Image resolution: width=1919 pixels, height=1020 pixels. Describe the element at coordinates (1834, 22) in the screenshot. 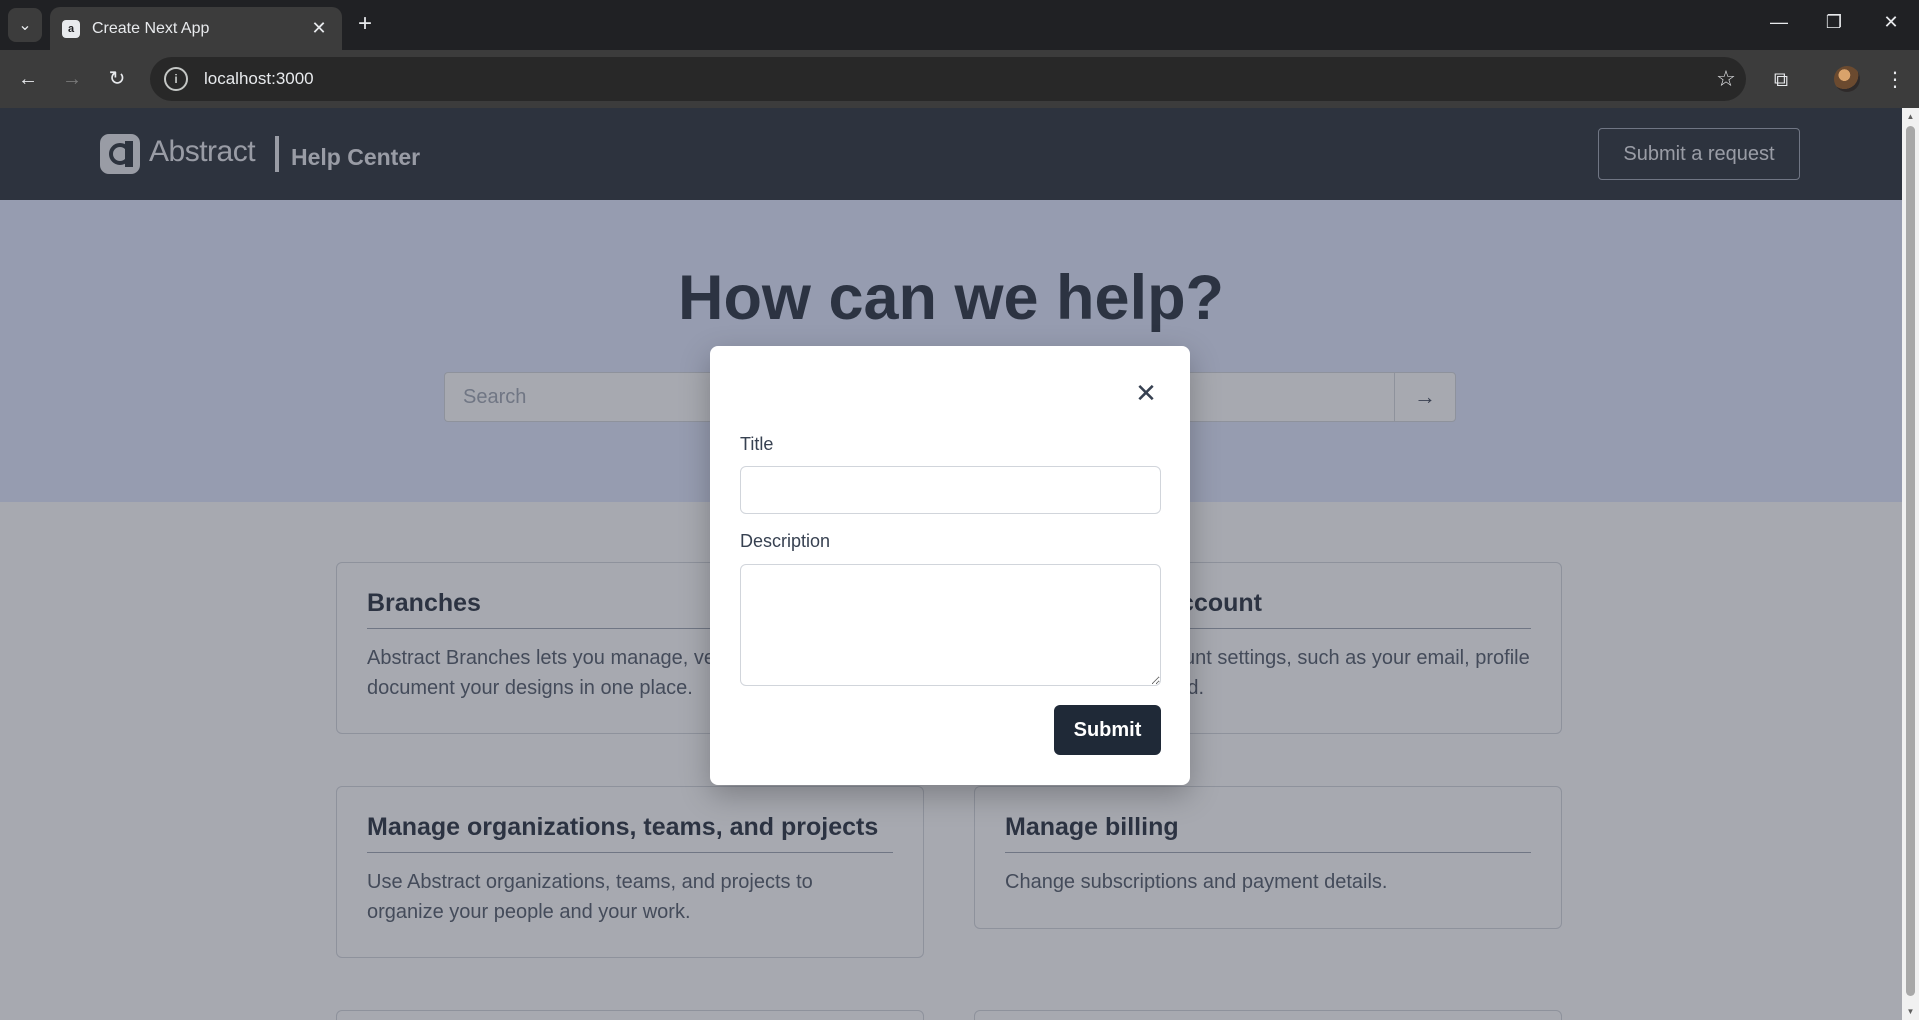

I see `restore-icon: ❐` at that location.